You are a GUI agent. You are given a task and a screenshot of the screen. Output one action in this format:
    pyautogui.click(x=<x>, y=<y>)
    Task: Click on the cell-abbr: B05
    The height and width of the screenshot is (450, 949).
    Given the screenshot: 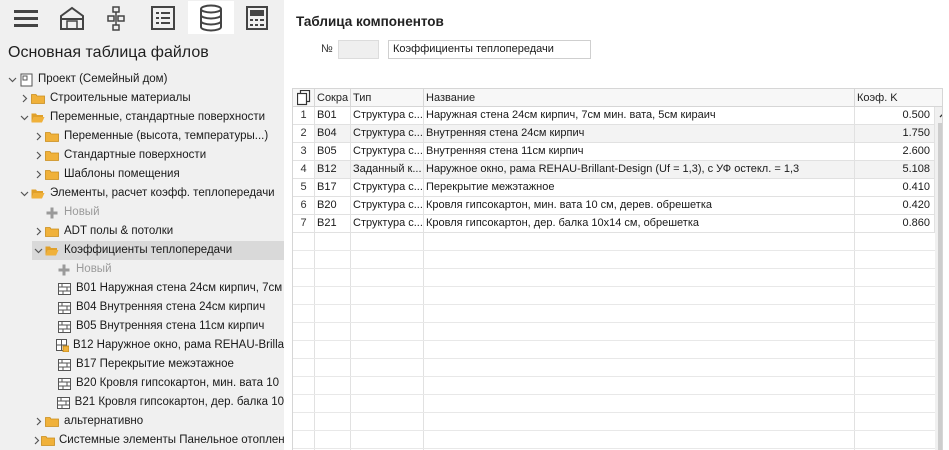 What is the action you would take?
    pyautogui.click(x=333, y=152)
    